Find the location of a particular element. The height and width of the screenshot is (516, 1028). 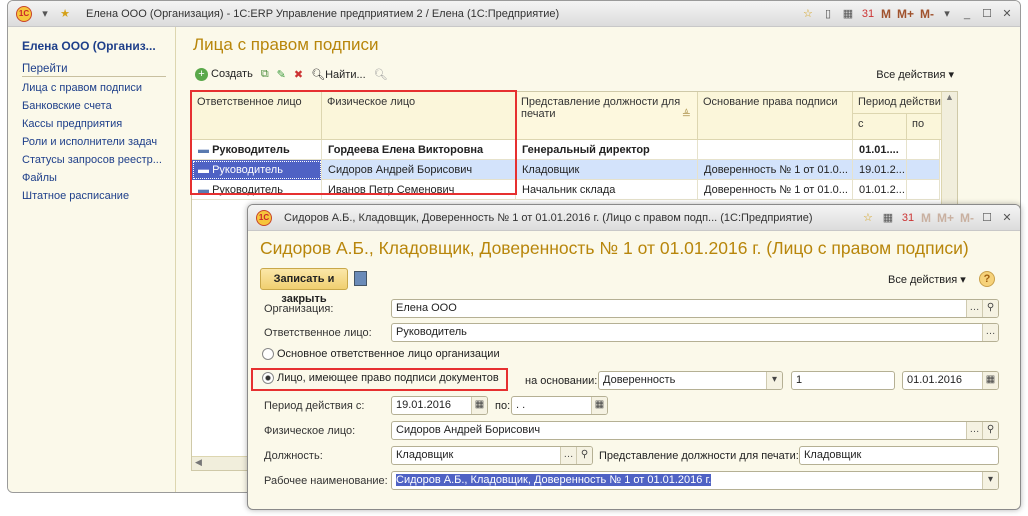

column-header-period-from: с is located at coordinates (880, 127).